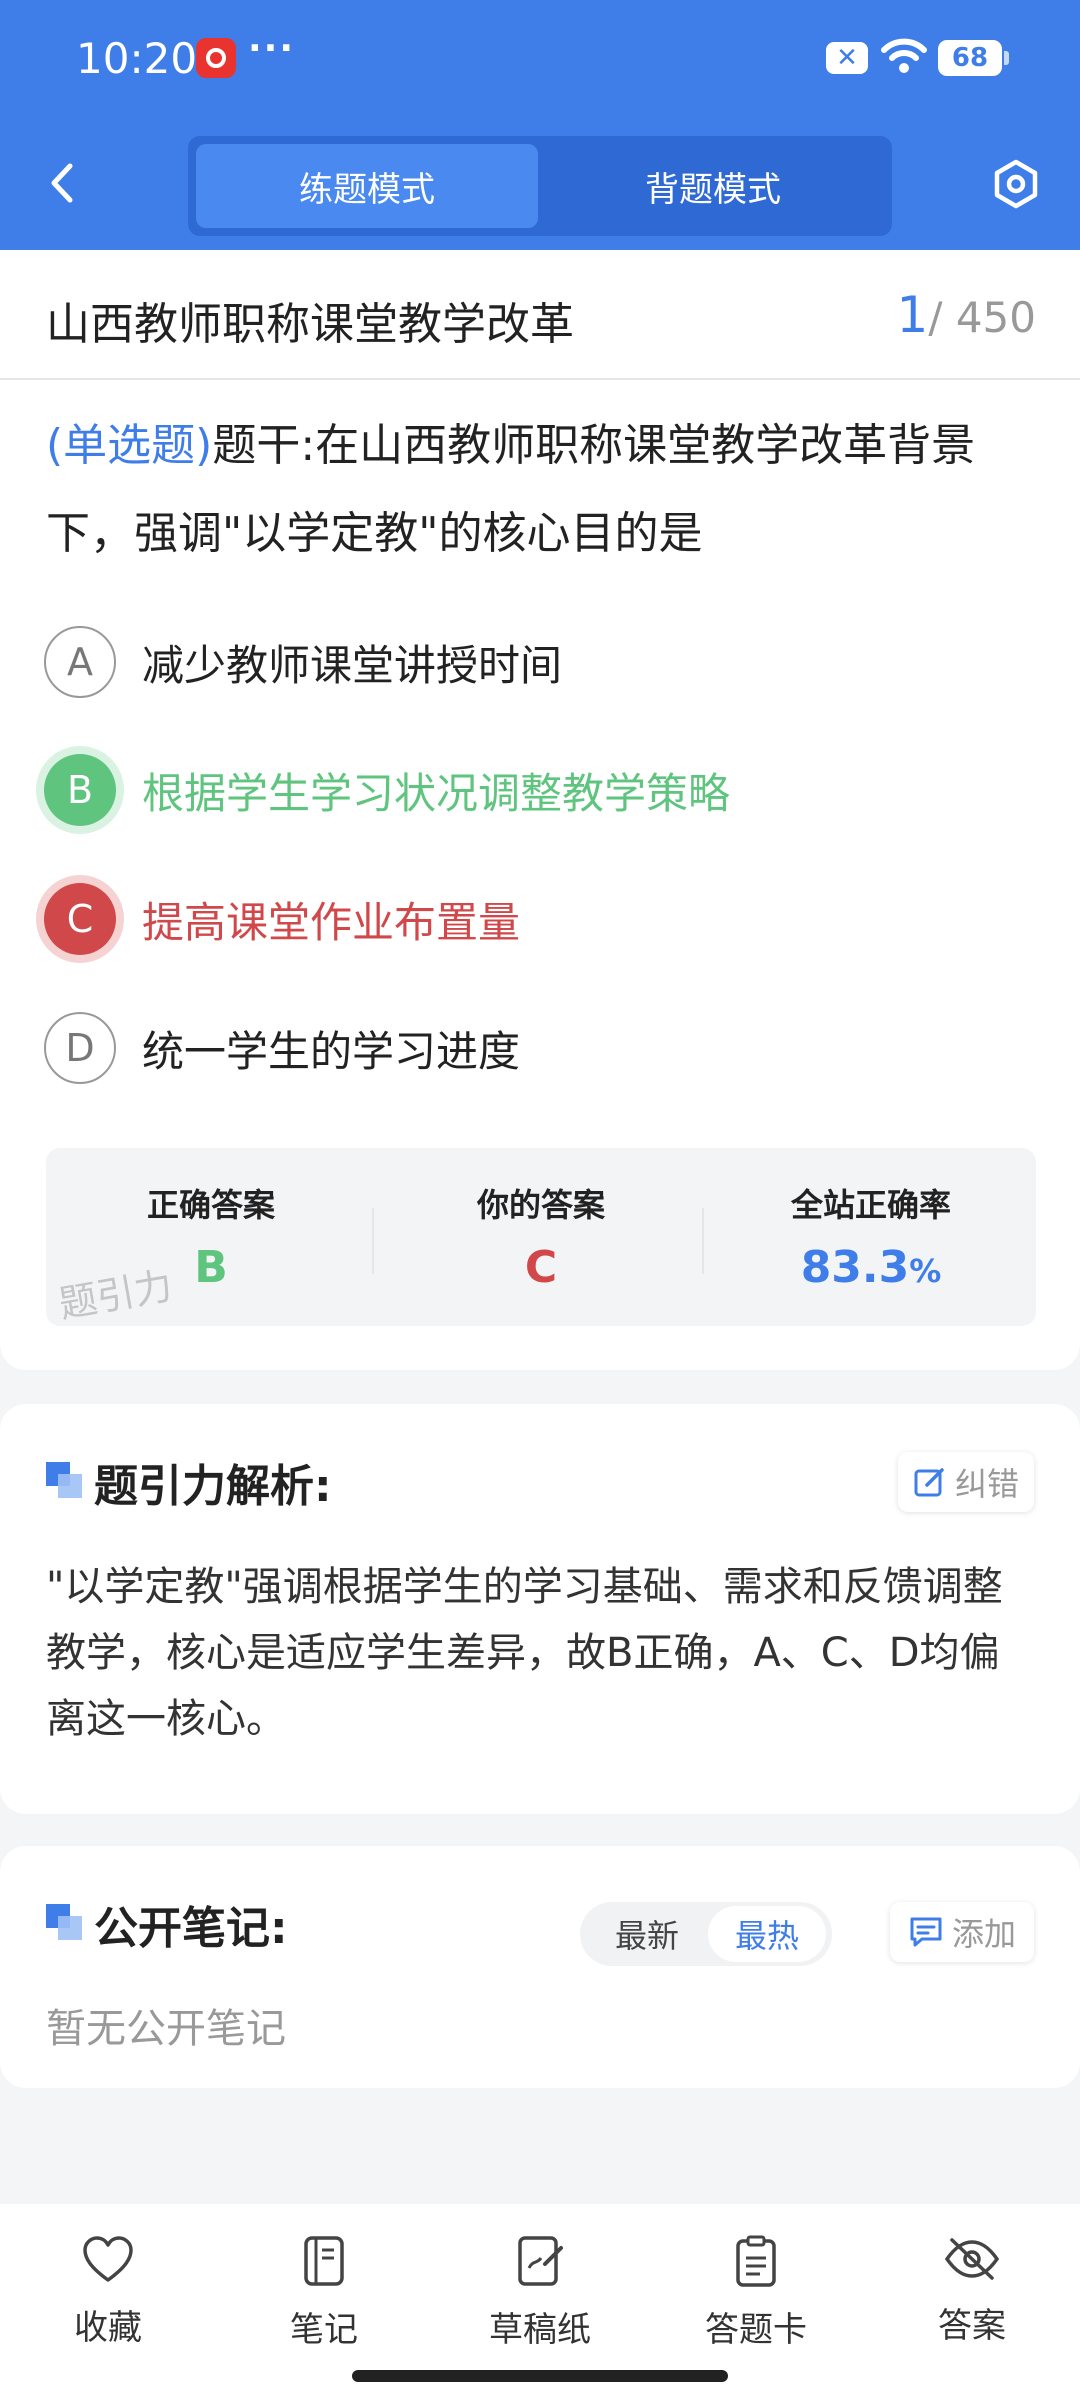  What do you see at coordinates (986, 1484) in the screenshot?
I see `report-error-label: 纠错` at bounding box center [986, 1484].